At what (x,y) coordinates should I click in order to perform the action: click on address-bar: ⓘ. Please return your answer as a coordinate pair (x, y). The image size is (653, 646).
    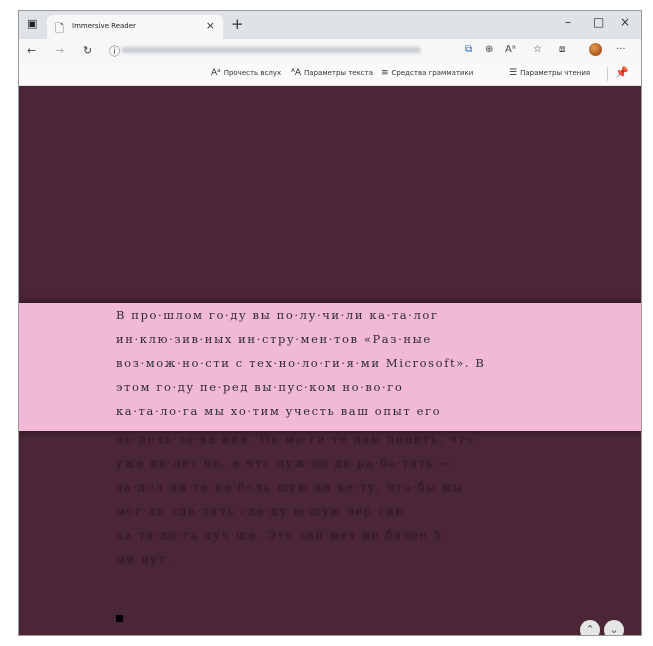
    Looking at the image, I should click on (274, 50).